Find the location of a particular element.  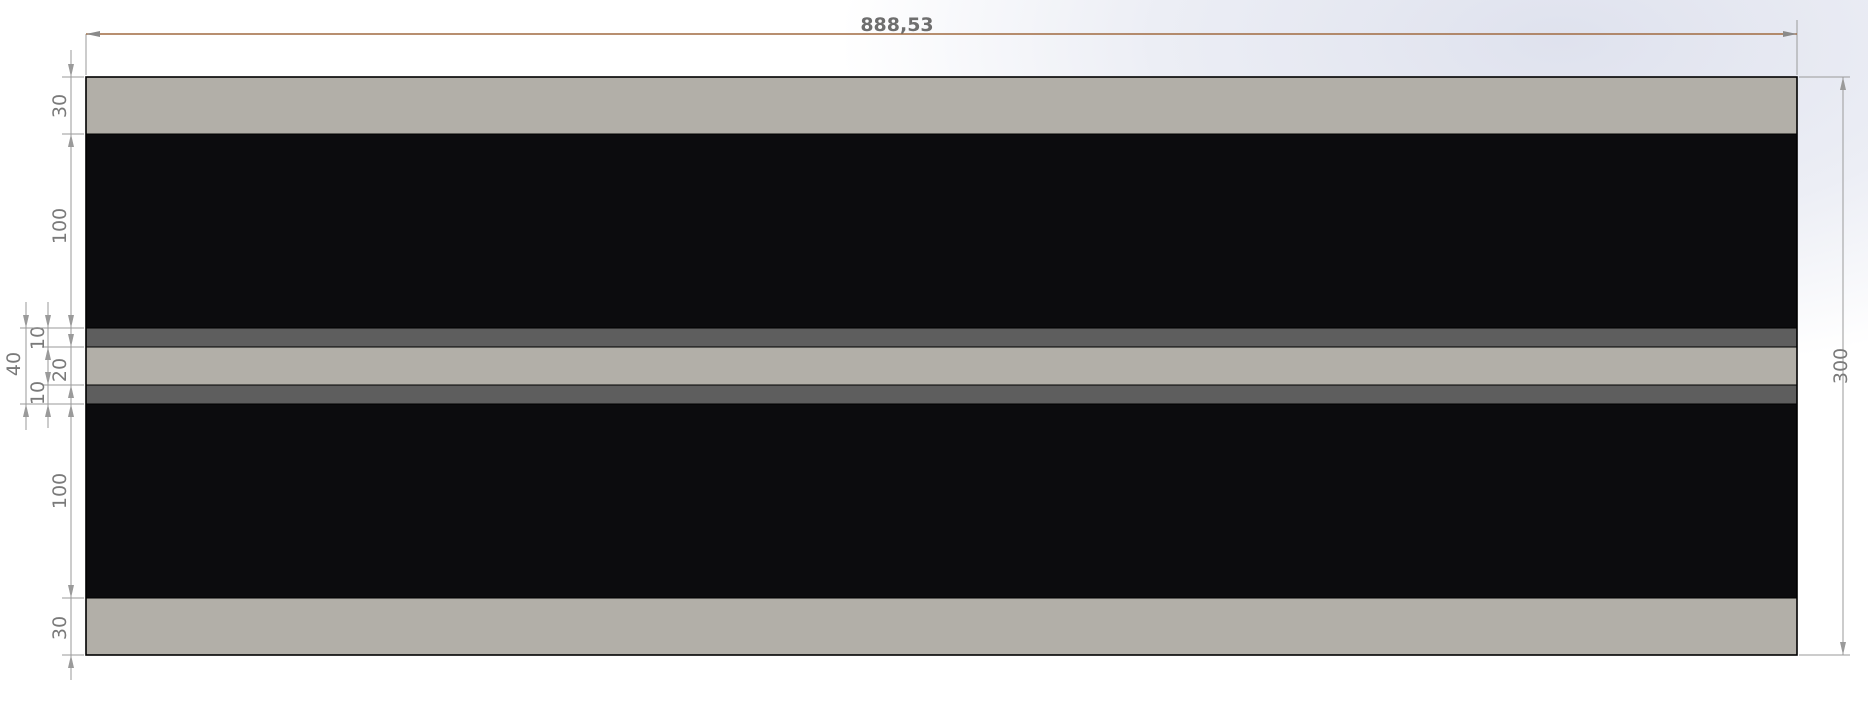

dim-center-20: 20 is located at coordinates (60, 370).